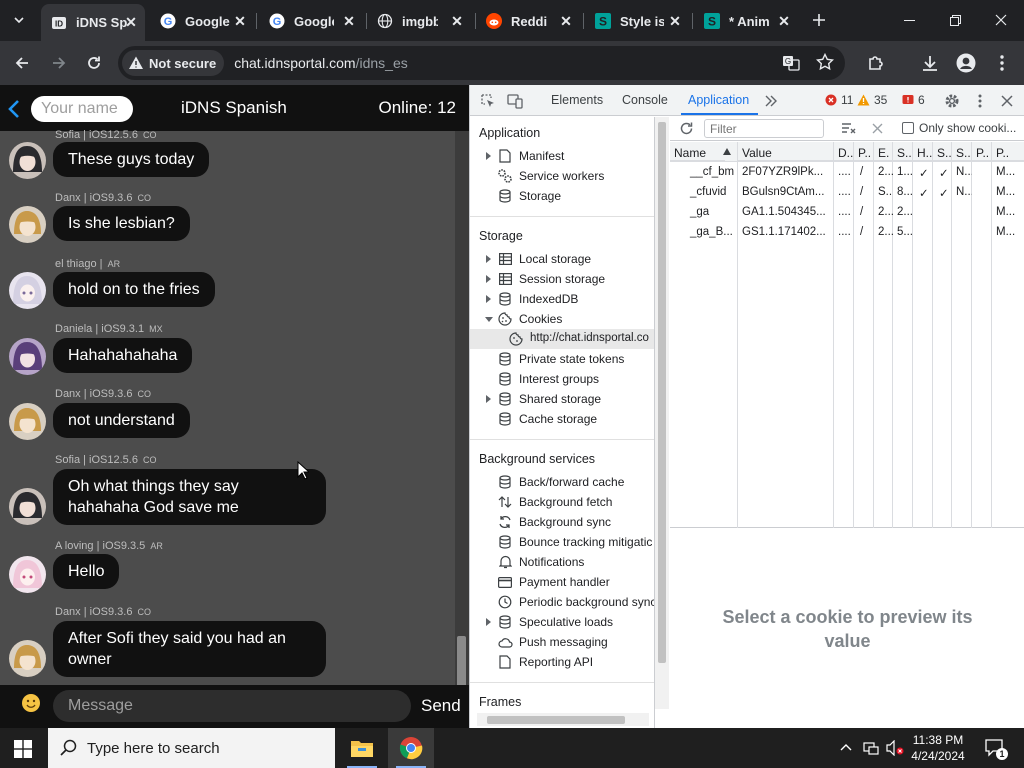  What do you see at coordinates (903, 151) in the screenshot?
I see `column-header-size: S..` at bounding box center [903, 151].